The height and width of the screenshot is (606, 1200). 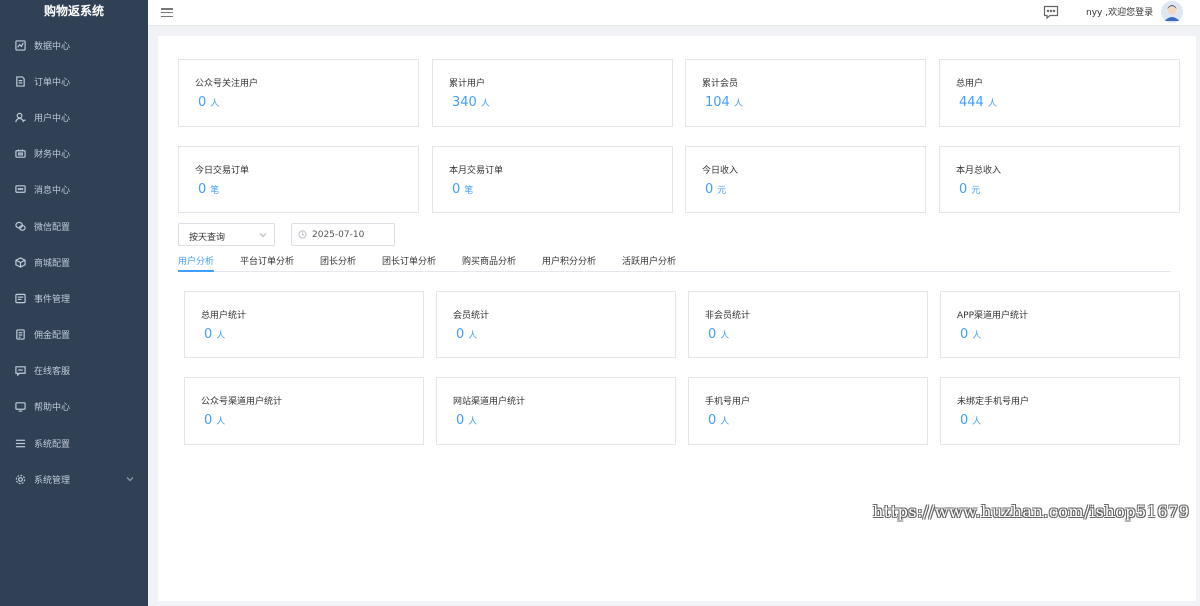 I want to click on sidebar-item-label: 数据中心, so click(x=52, y=46).